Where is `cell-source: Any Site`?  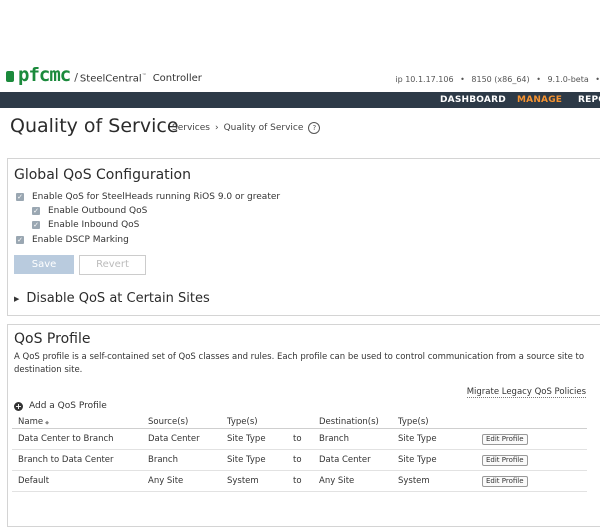
cell-source: Any Site is located at coordinates (181, 481).